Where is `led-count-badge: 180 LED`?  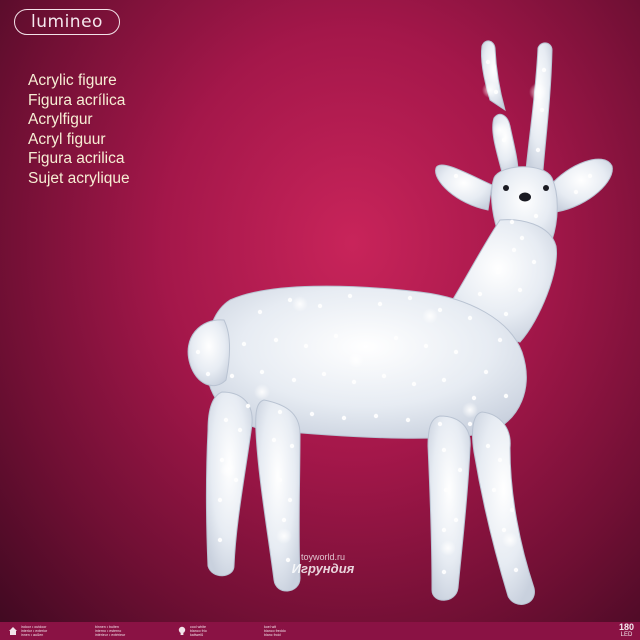 led-count-badge: 180 LED is located at coordinates (626, 631).